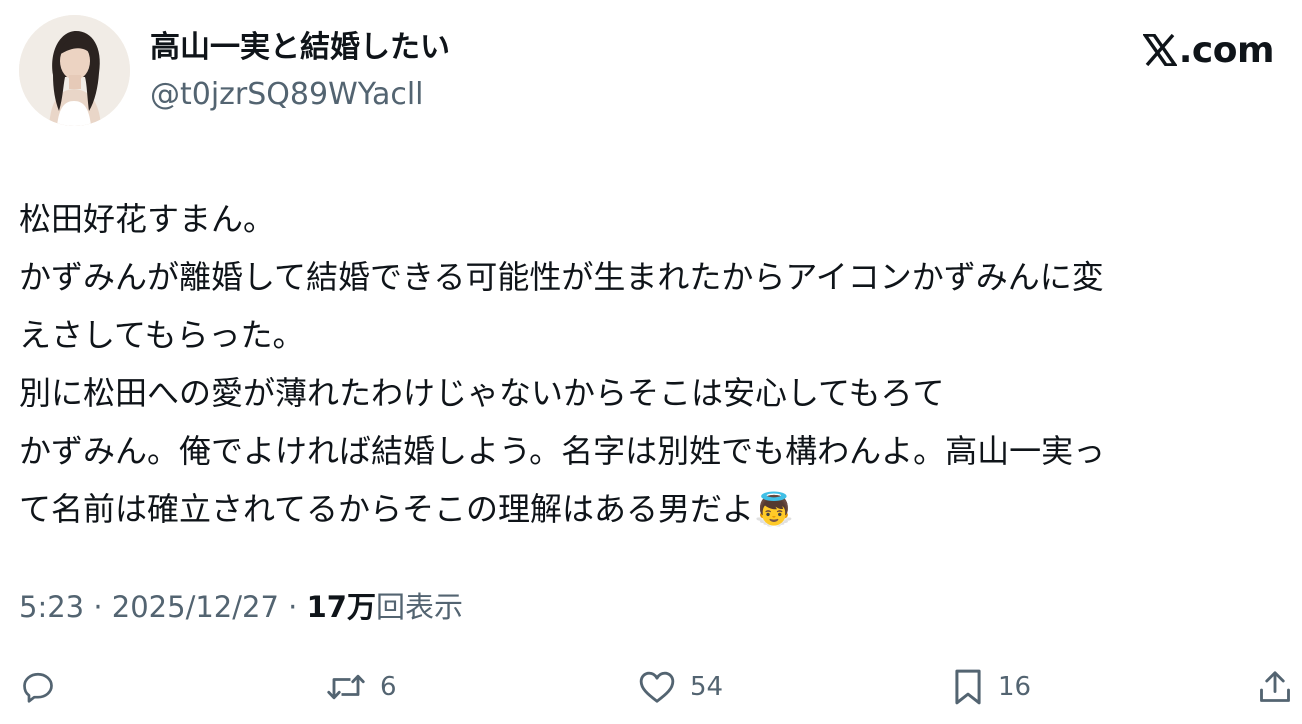  What do you see at coordinates (1159, 50) in the screenshot?
I see `x-logo-icon` at bounding box center [1159, 50].